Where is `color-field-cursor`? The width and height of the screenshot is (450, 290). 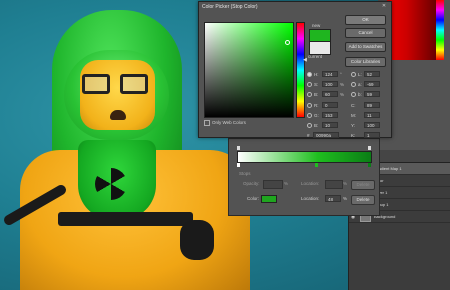
color-field-cursor is located at coordinates (287, 42).